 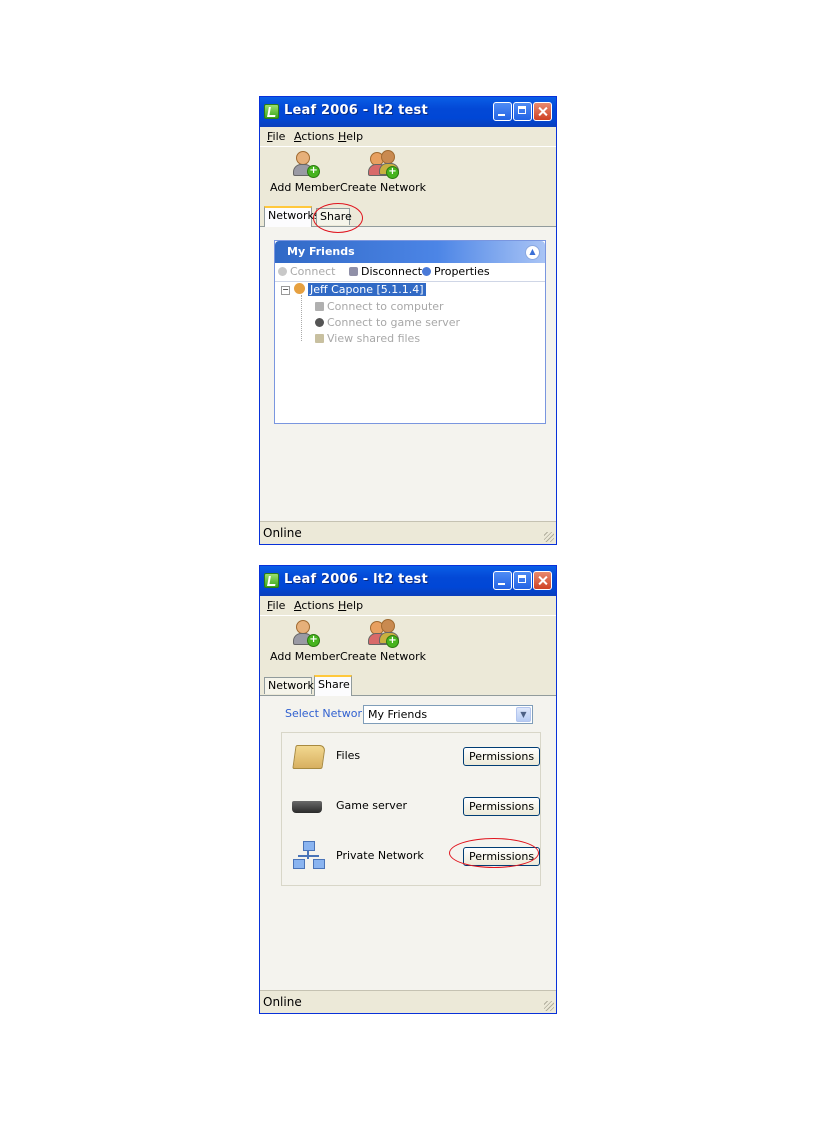 What do you see at coordinates (282, 271) in the screenshot?
I see `connect-icon` at bounding box center [282, 271].